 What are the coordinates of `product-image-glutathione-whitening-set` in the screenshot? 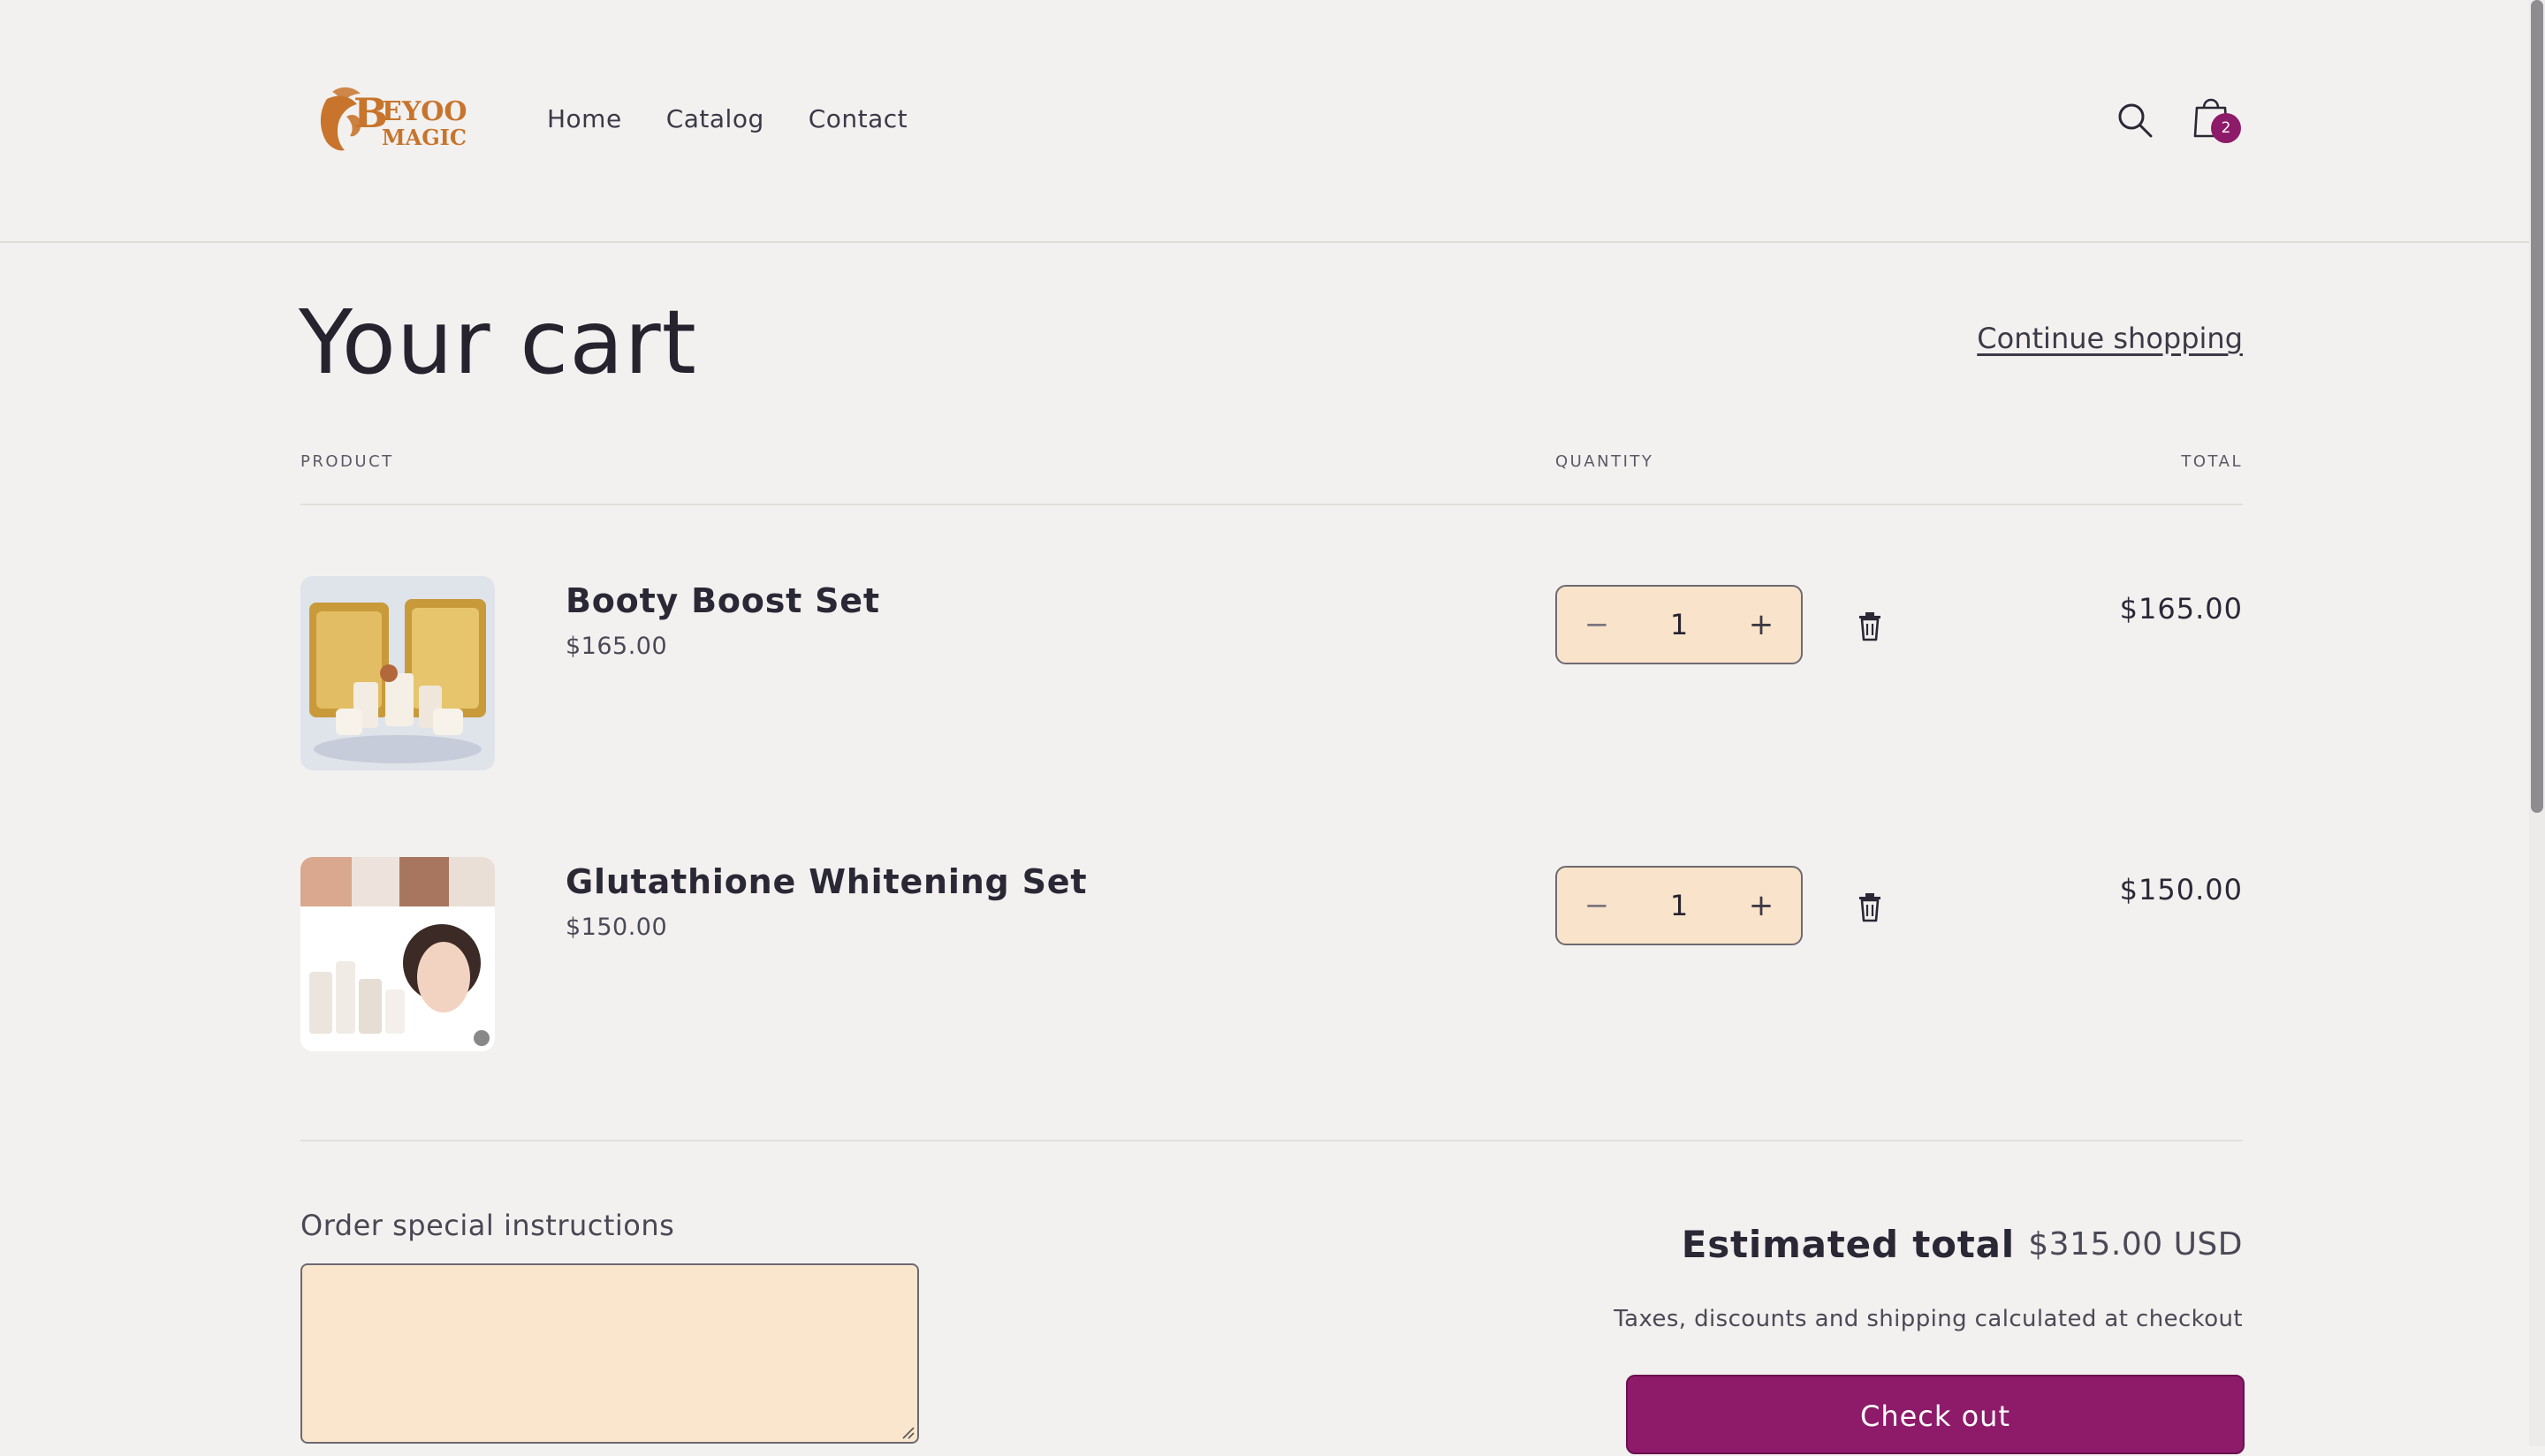 It's located at (397, 954).